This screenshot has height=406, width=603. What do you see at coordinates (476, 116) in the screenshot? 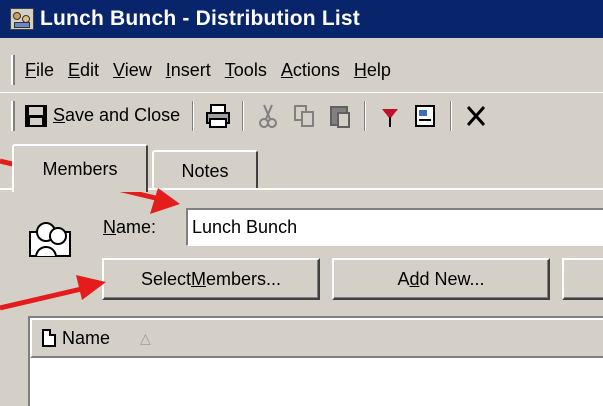
I see `delete-icon` at bounding box center [476, 116].